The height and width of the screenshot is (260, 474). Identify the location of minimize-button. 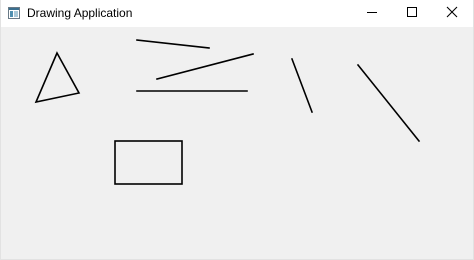
(372, 13).